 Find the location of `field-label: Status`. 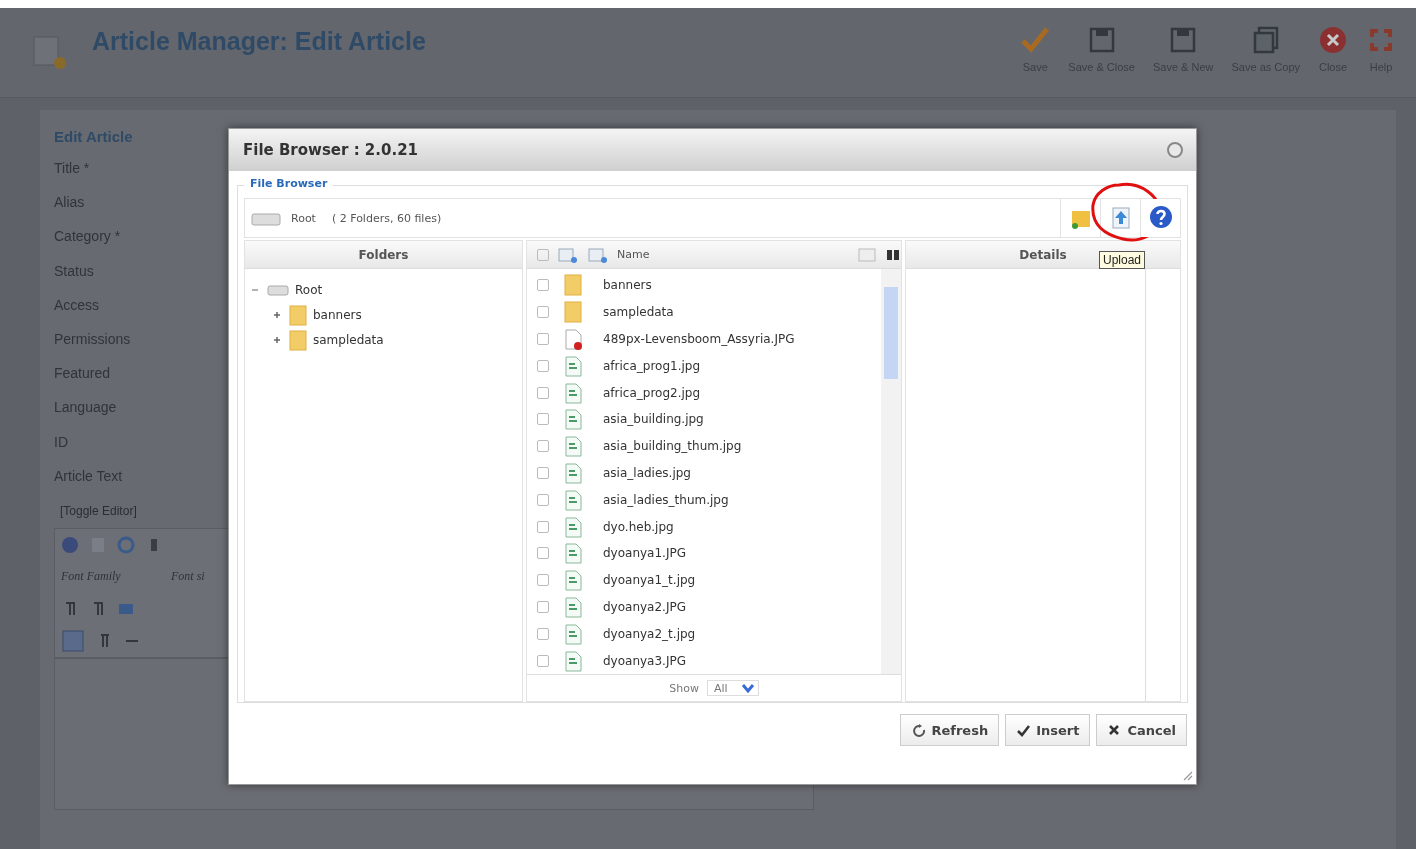

field-label: Status is located at coordinates (74, 271).